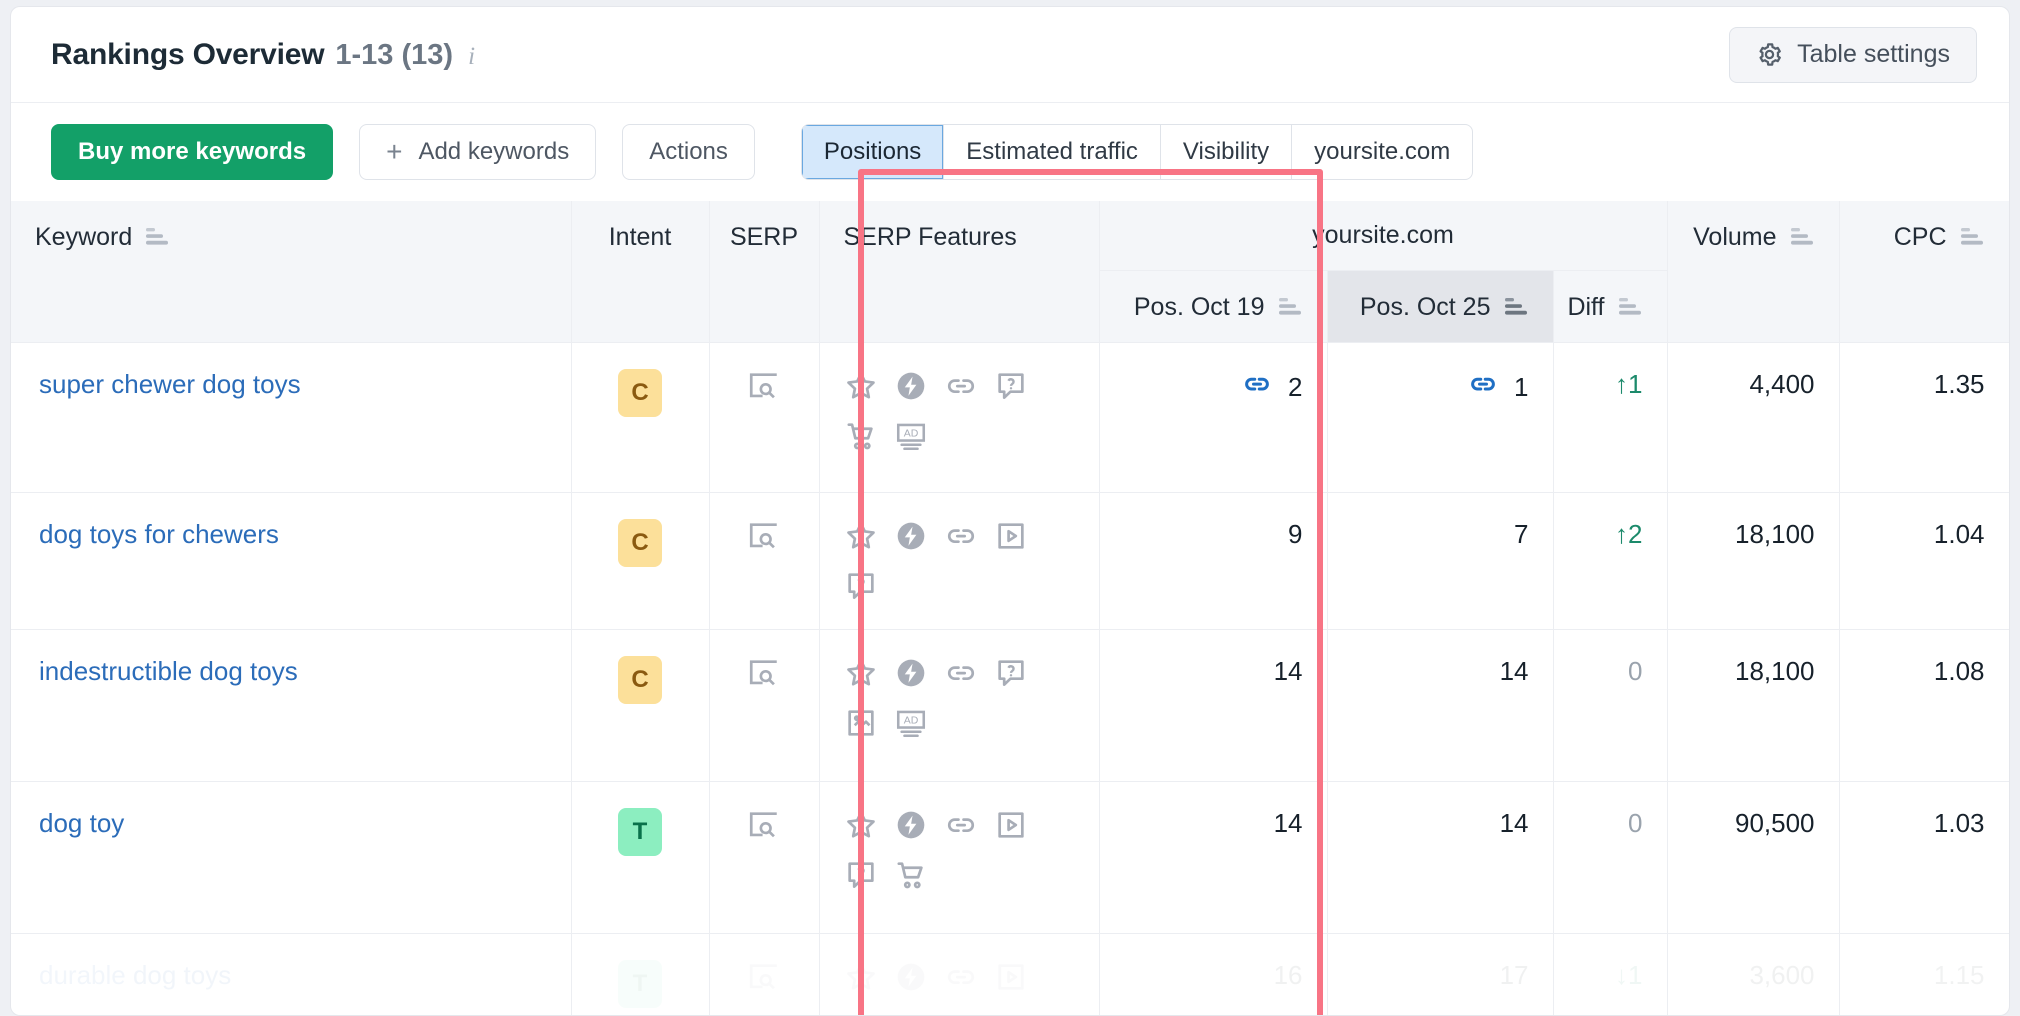 The image size is (2020, 1016). Describe the element at coordinates (192, 152) in the screenshot. I see `buy-more-keywords-button: Buy more keywords` at that location.